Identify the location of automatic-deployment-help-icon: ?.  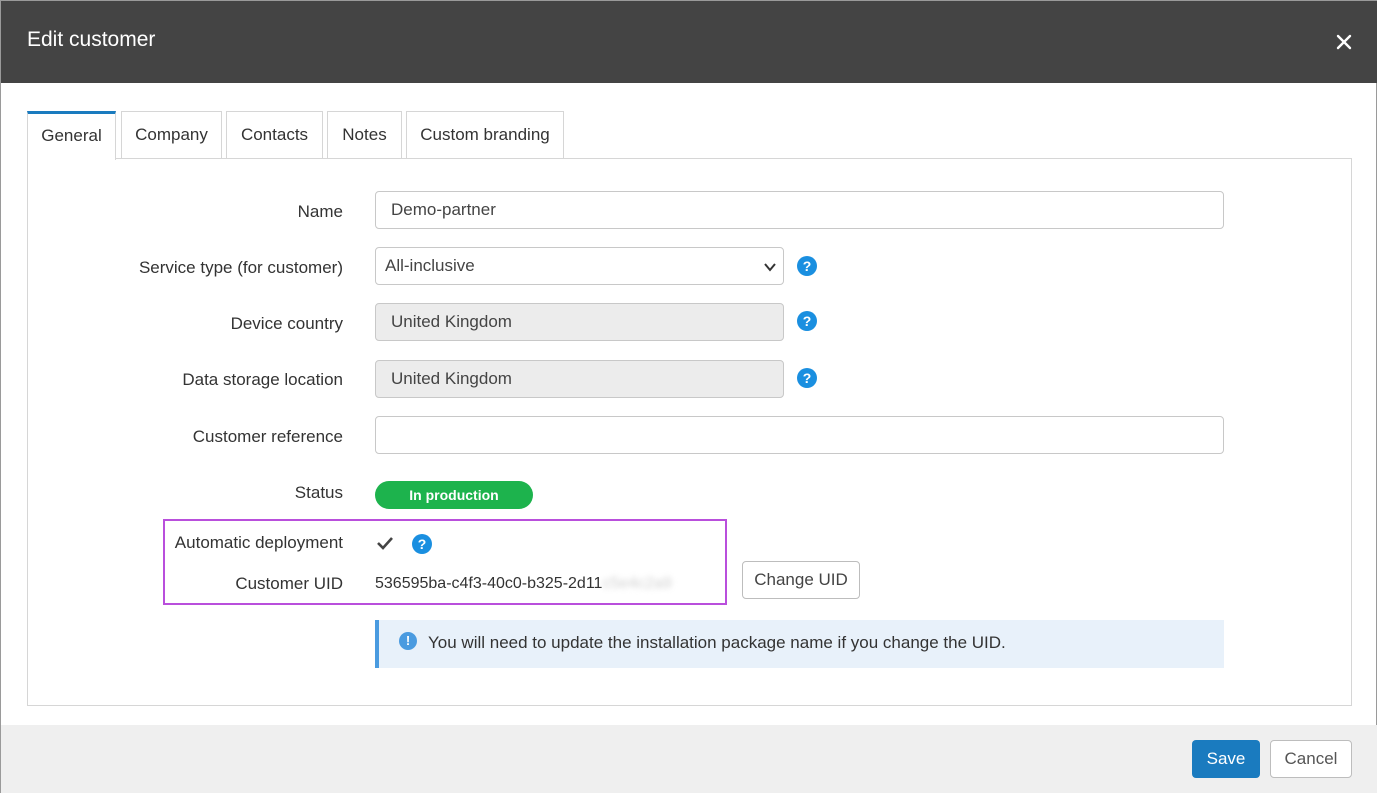
(422, 544).